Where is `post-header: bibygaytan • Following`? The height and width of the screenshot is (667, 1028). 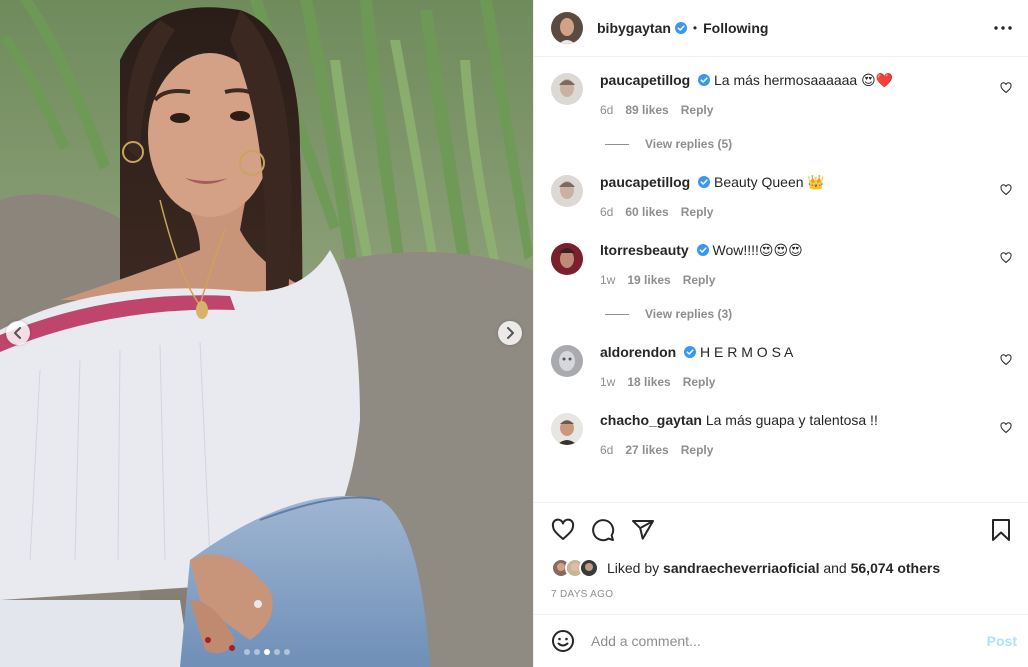
post-header: bibygaytan • Following is located at coordinates (781, 28).